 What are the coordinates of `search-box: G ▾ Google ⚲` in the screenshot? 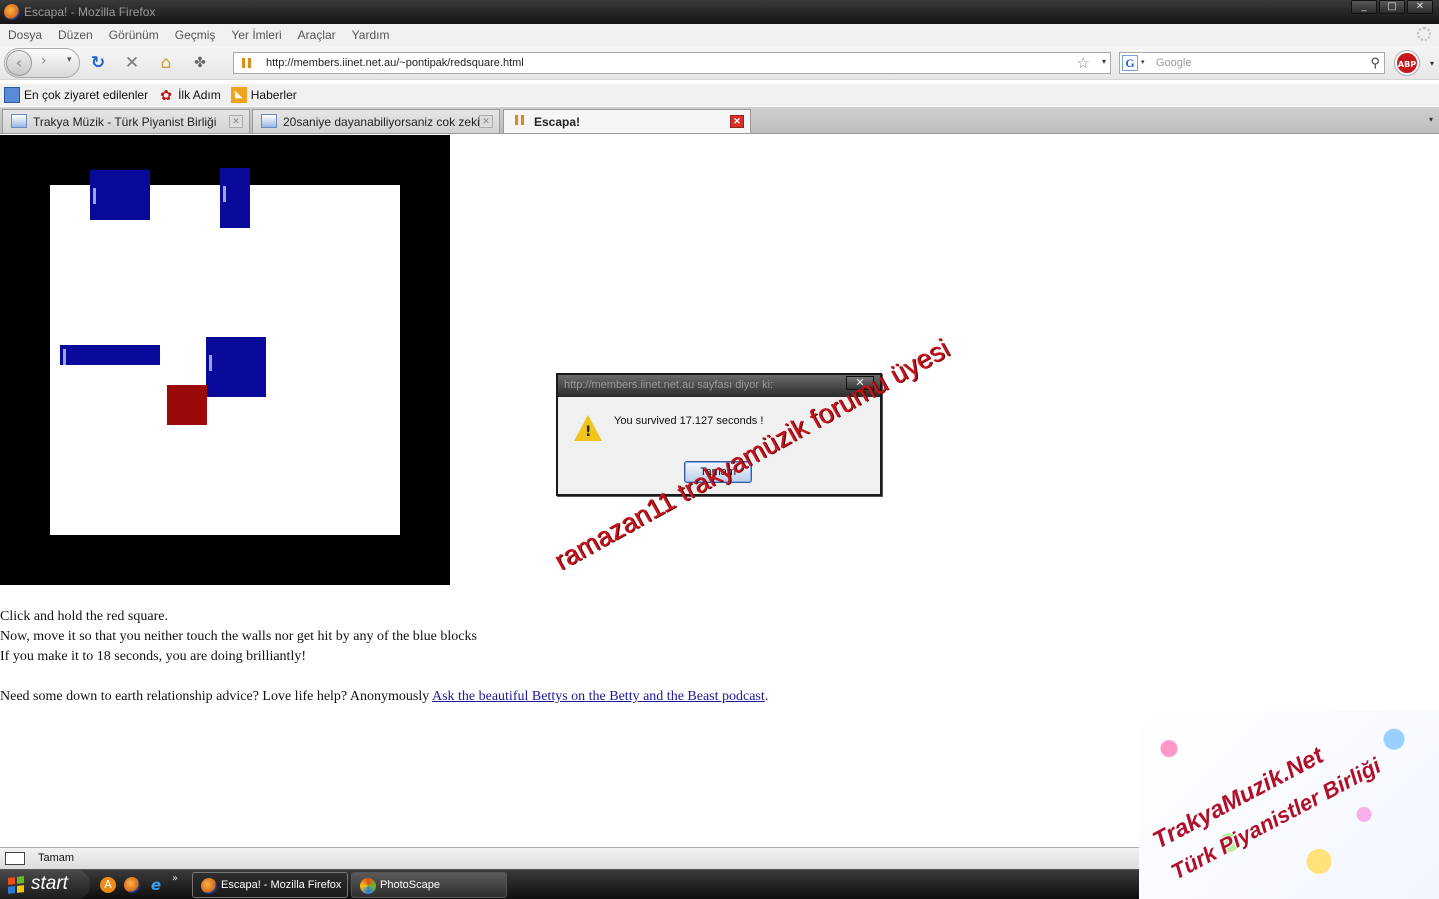 It's located at (1252, 63).